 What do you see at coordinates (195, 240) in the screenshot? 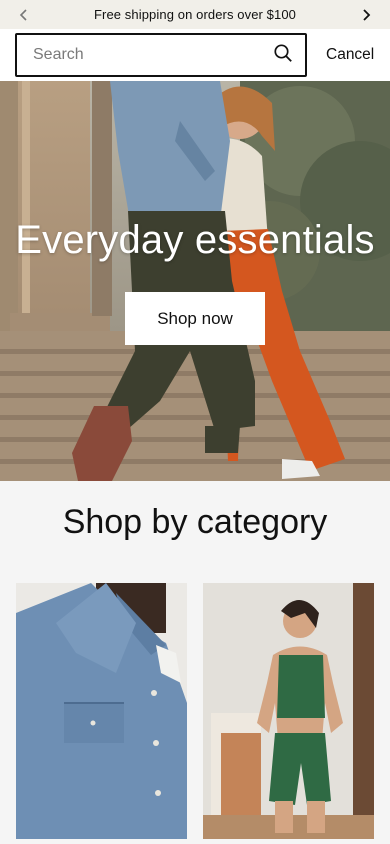
I see `hero-title: Everyday essentials` at bounding box center [195, 240].